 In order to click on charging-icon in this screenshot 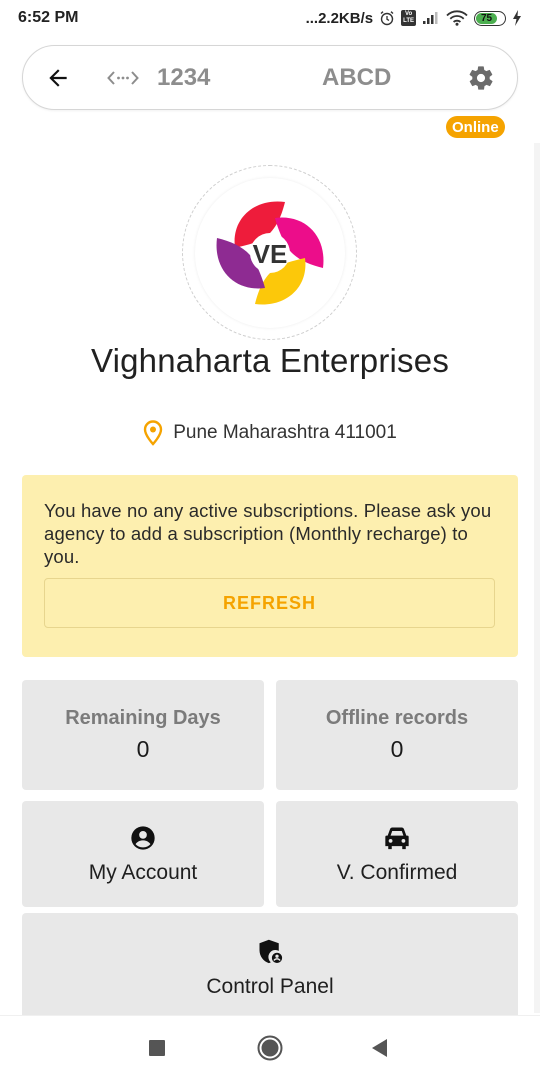, I will do `click(517, 18)`.